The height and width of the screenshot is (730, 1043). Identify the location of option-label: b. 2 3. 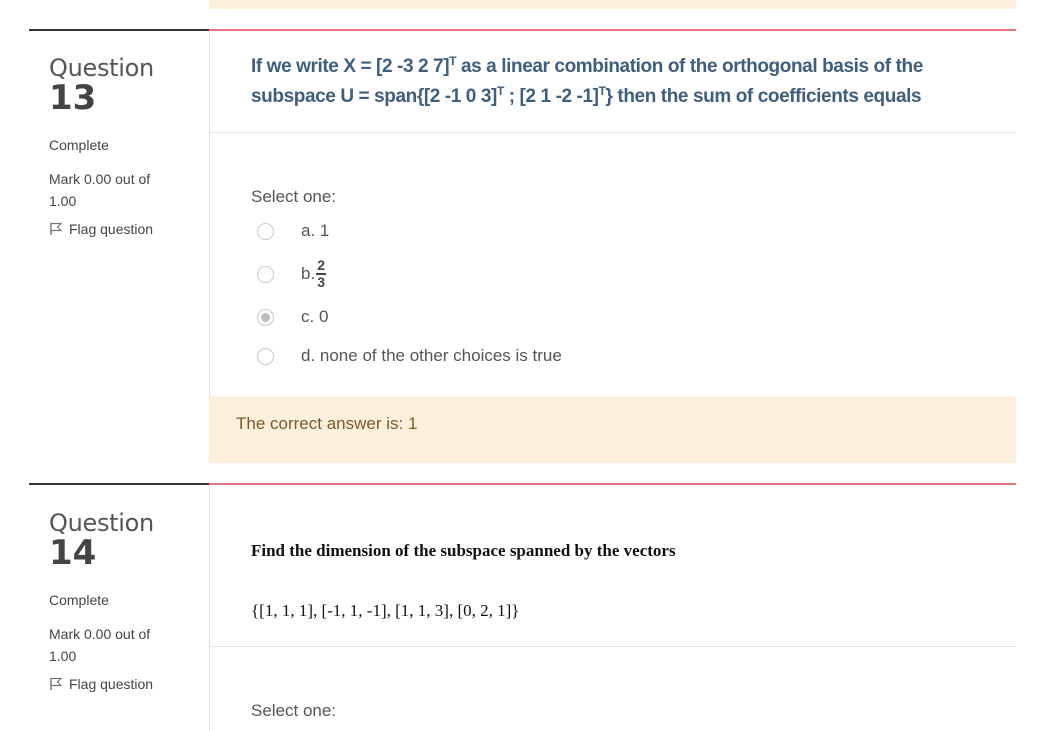
(314, 273).